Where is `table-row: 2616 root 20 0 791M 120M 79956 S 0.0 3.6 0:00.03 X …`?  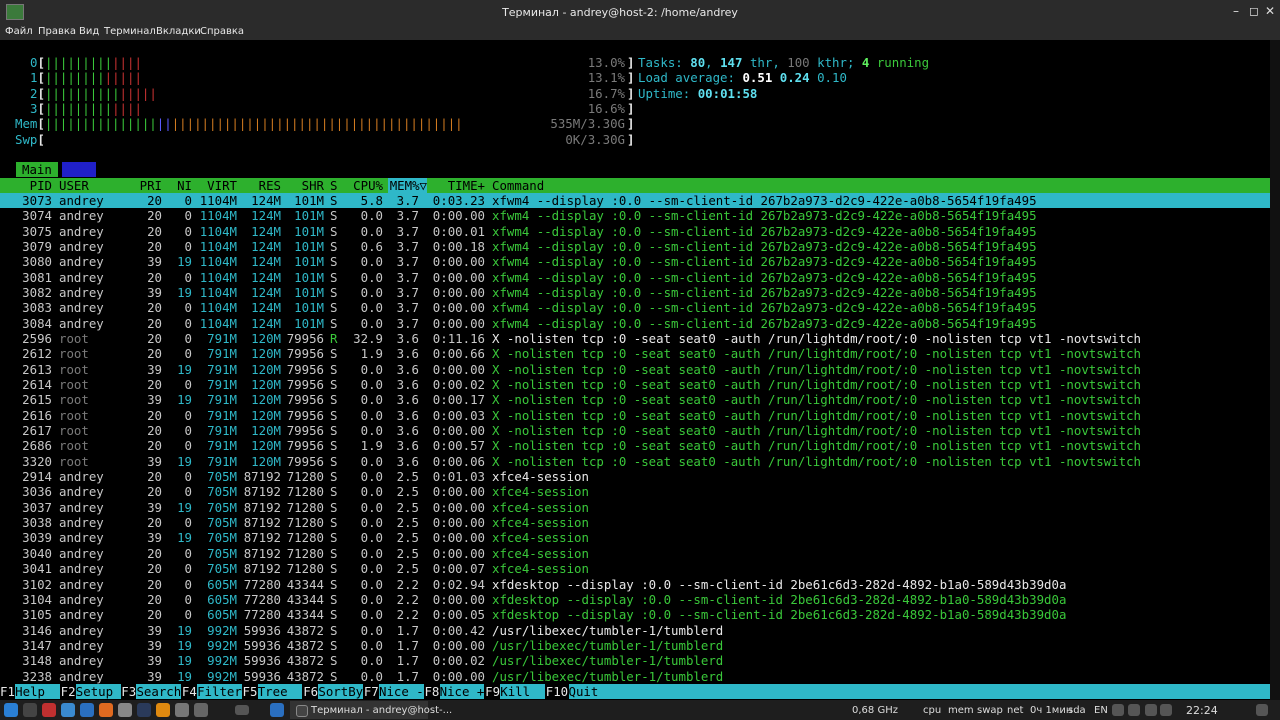 table-row: 2616 root 20 0 791M 120M 79956 S 0.0 3.6 0:00.03 X … is located at coordinates (635, 415).